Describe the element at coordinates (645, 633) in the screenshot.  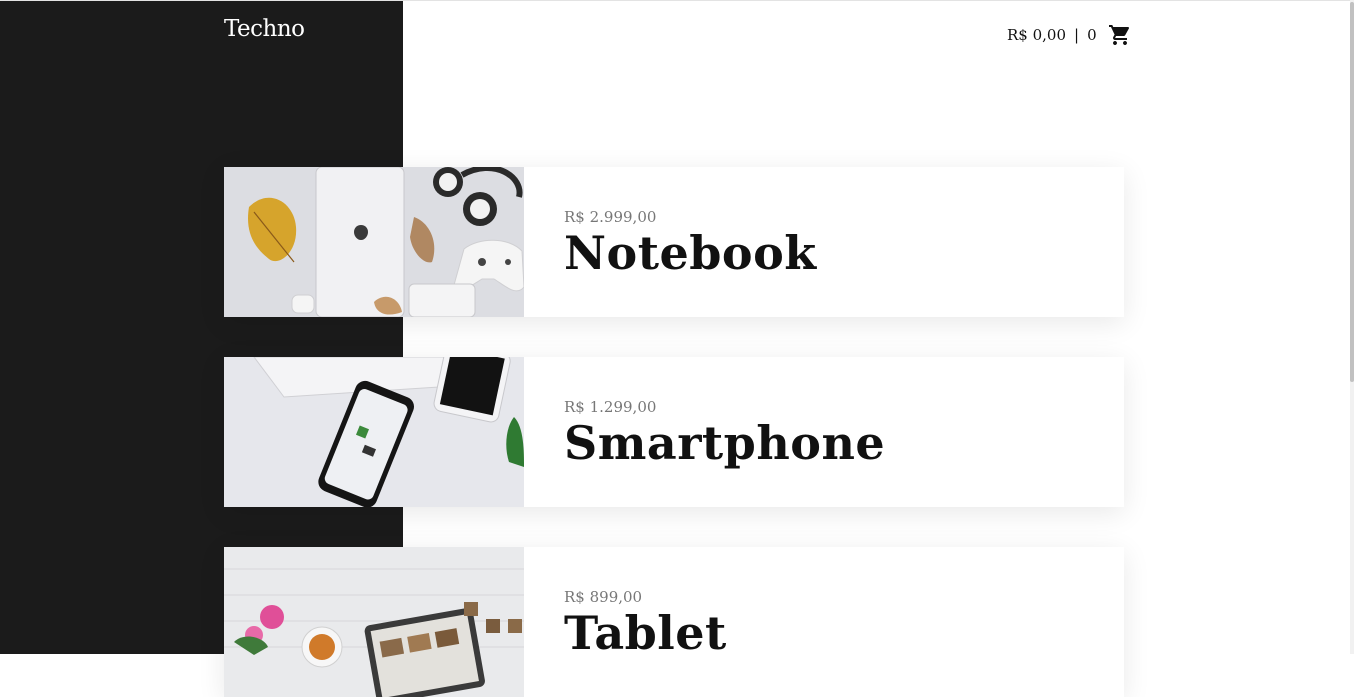
I see `product-name: Tablet` at that location.